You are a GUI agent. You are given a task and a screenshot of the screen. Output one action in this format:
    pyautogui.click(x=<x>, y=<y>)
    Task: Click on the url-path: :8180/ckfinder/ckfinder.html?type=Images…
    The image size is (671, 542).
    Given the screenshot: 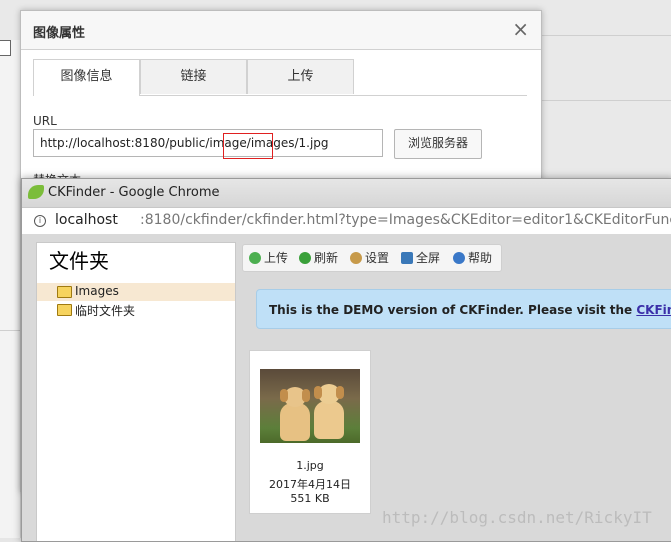 What is the action you would take?
    pyautogui.click(x=405, y=220)
    